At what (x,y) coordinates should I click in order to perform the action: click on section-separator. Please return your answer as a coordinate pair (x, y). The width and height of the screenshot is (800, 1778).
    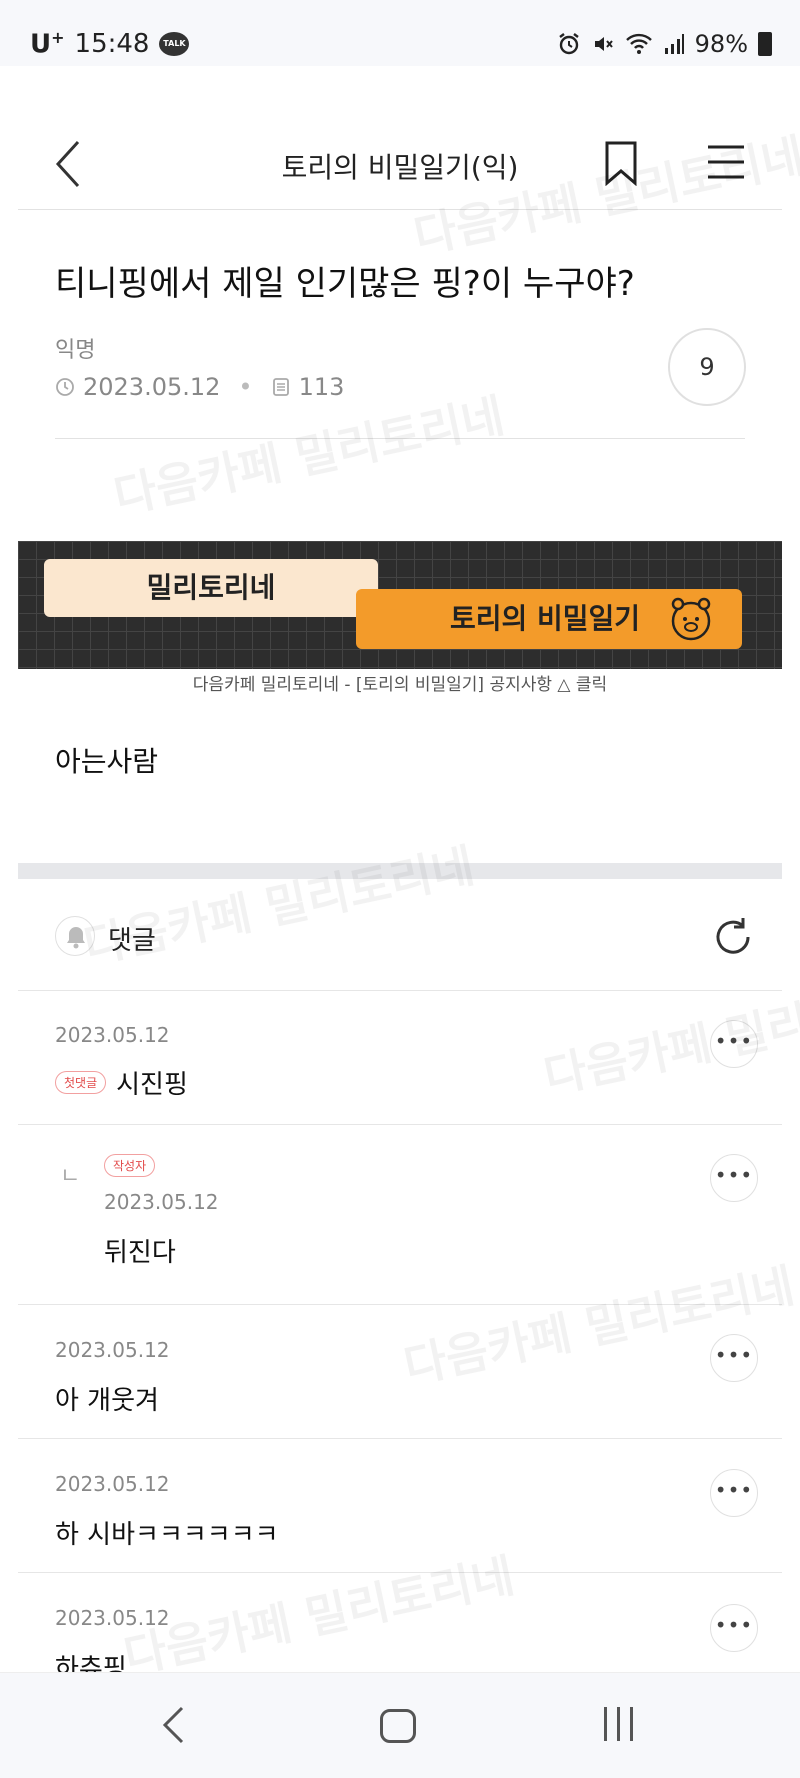
    Looking at the image, I should click on (400, 871).